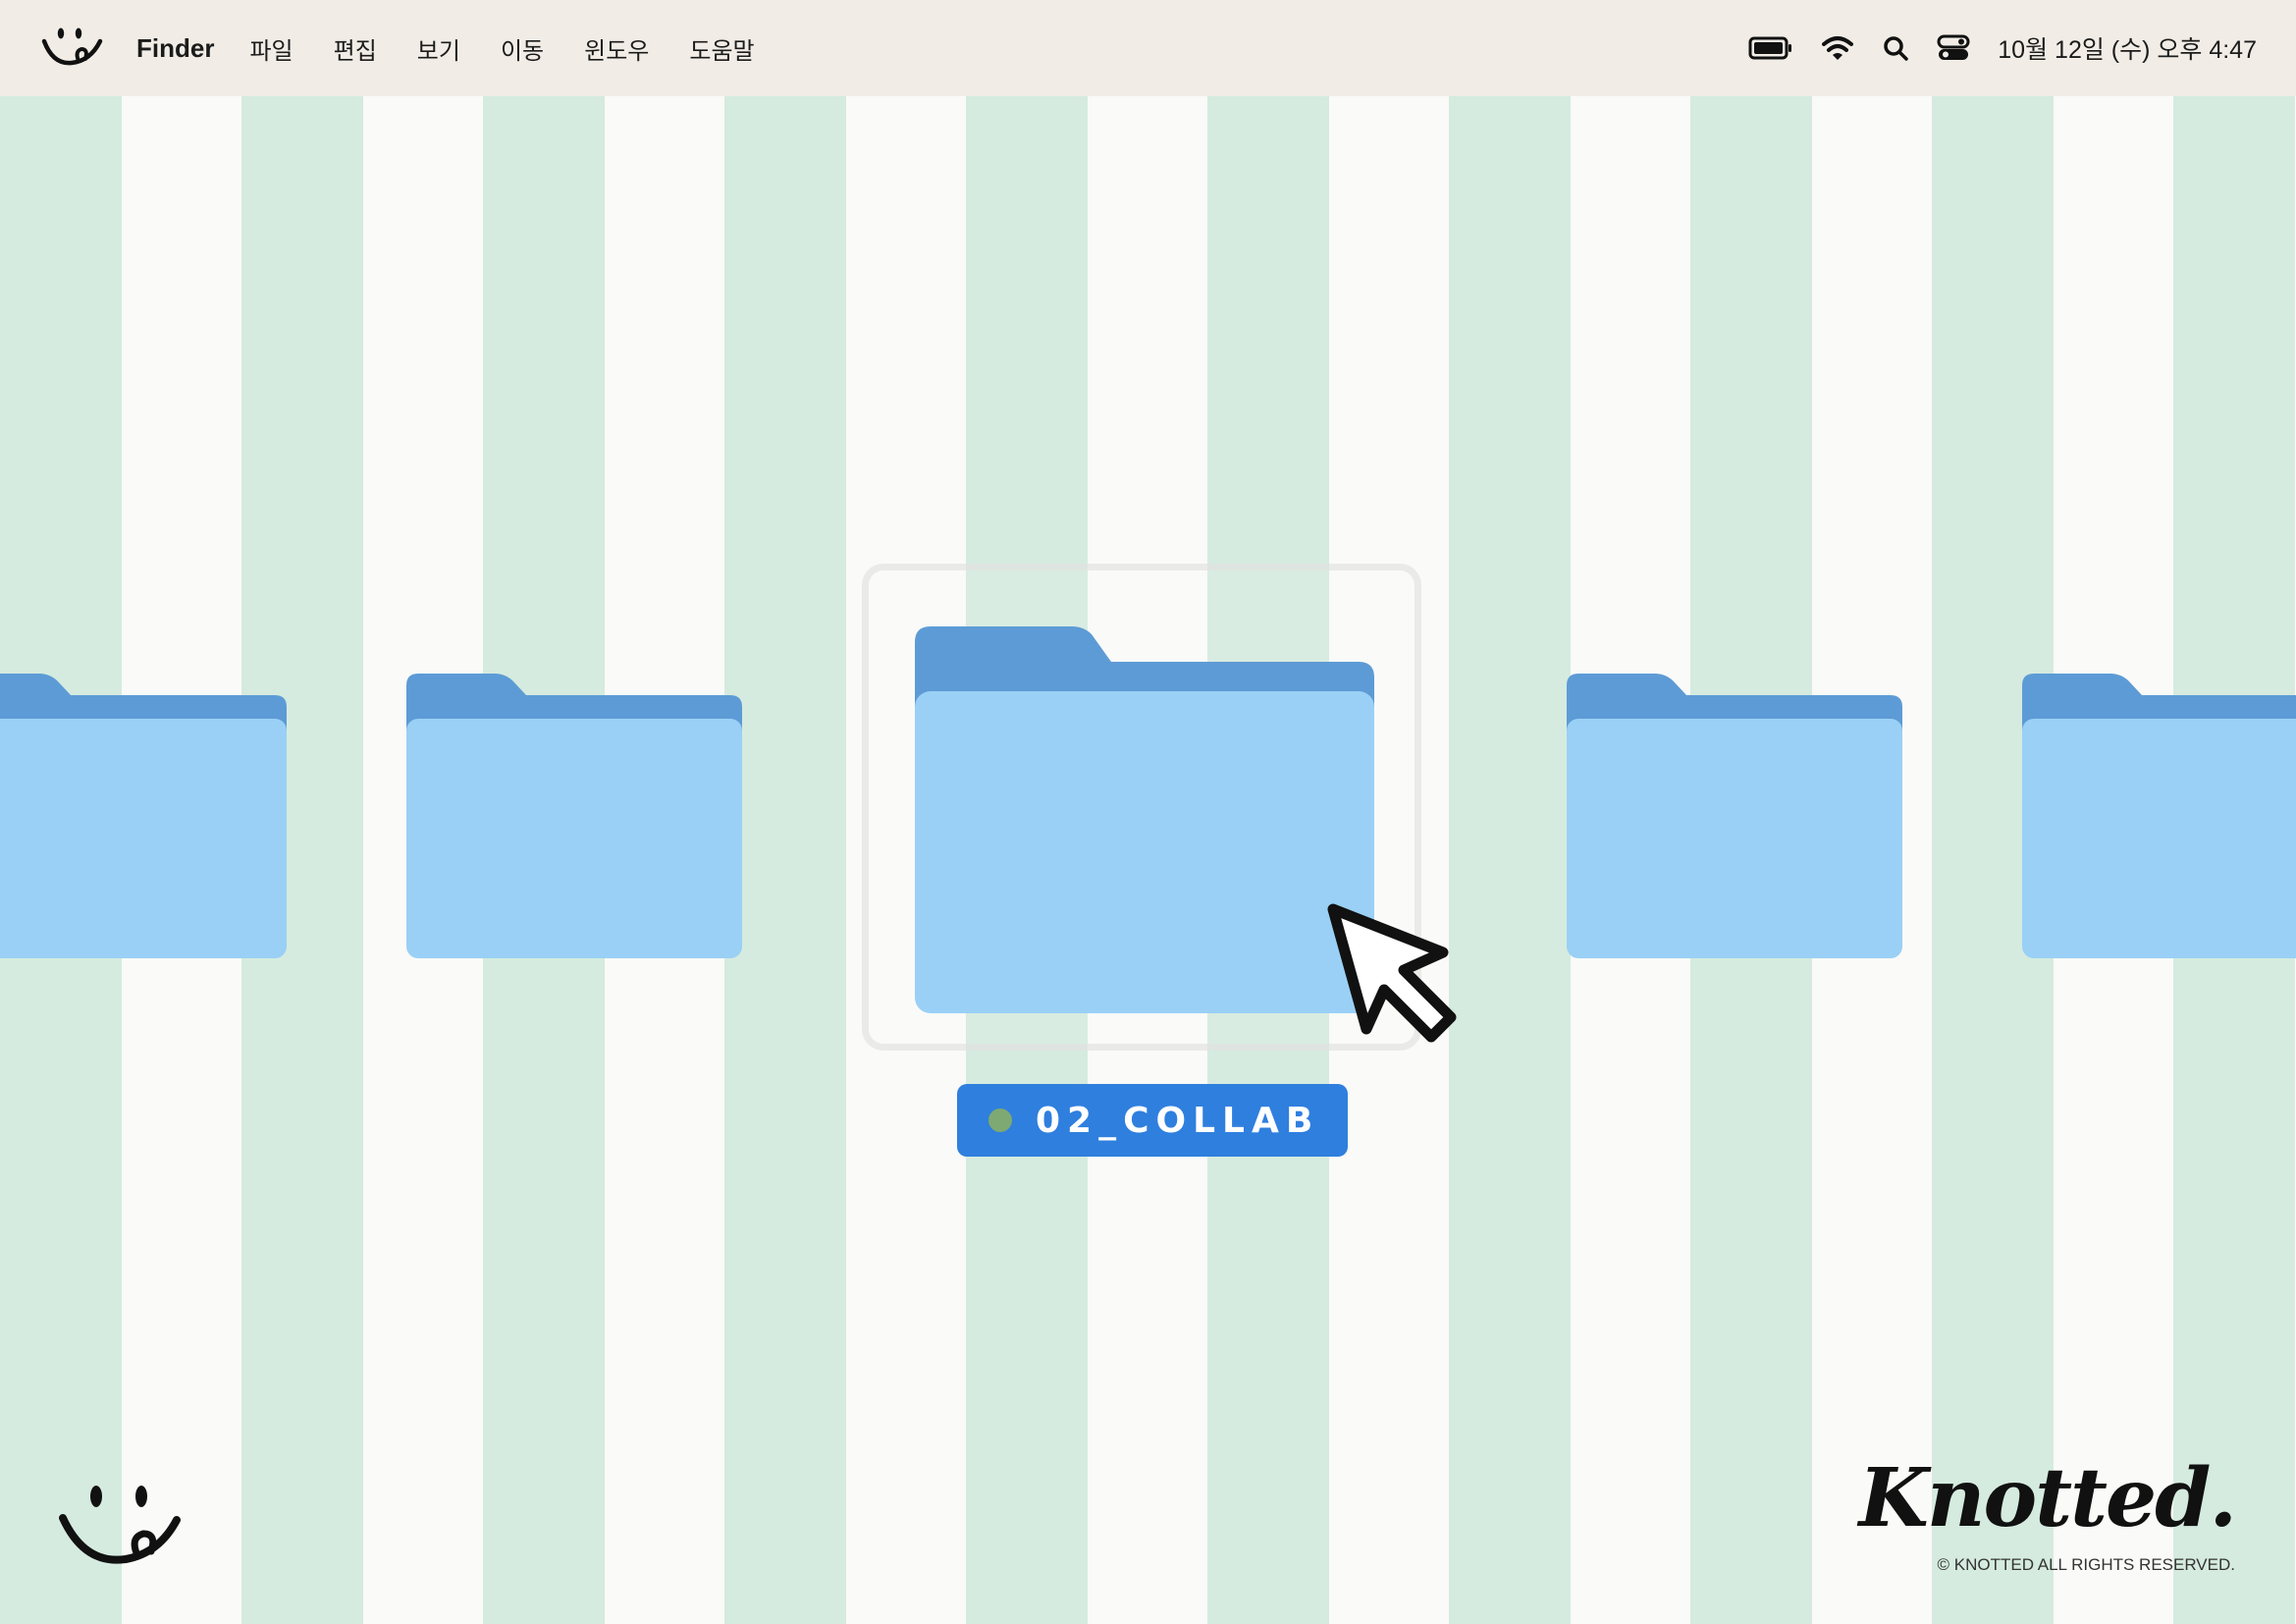 The height and width of the screenshot is (1624, 2296). I want to click on menu-items: Finder 파일 편집 보기 이동 윈도우 도움말, so click(465, 48).